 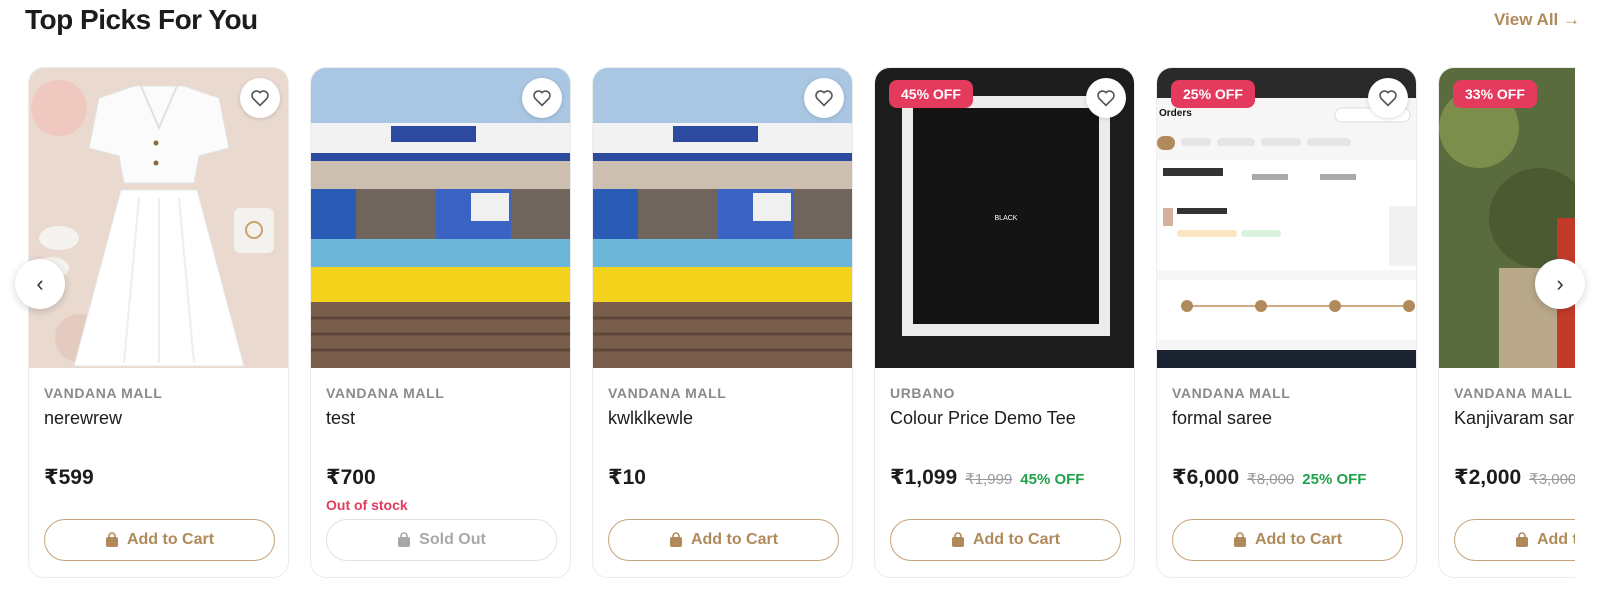 What do you see at coordinates (83, 418) in the screenshot?
I see `product-name: nerewrew` at bounding box center [83, 418].